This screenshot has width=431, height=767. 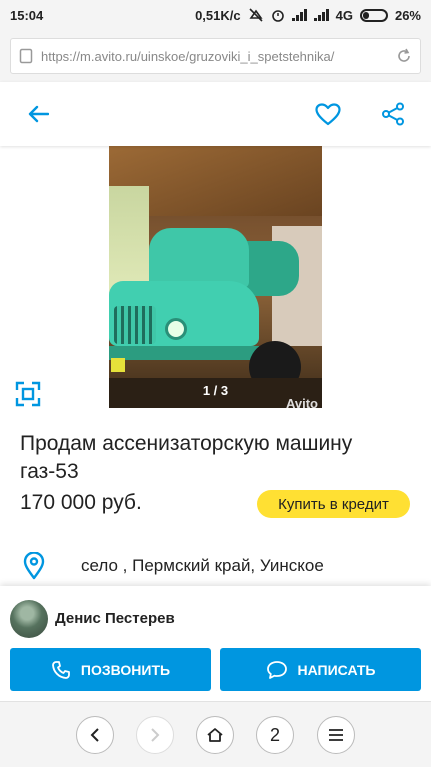 I want to click on fullscreen-icon, so click(x=28, y=394).